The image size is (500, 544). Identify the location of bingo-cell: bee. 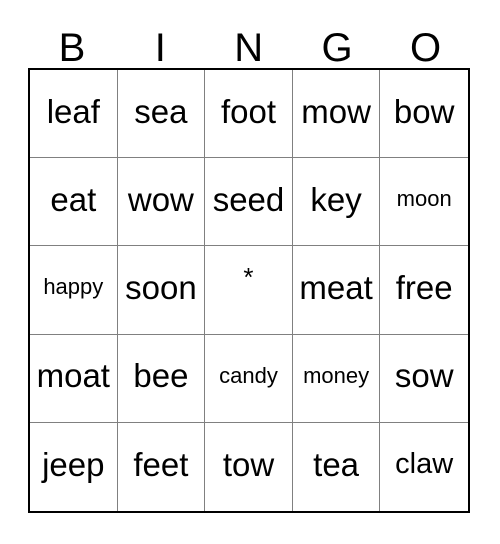
(161, 378).